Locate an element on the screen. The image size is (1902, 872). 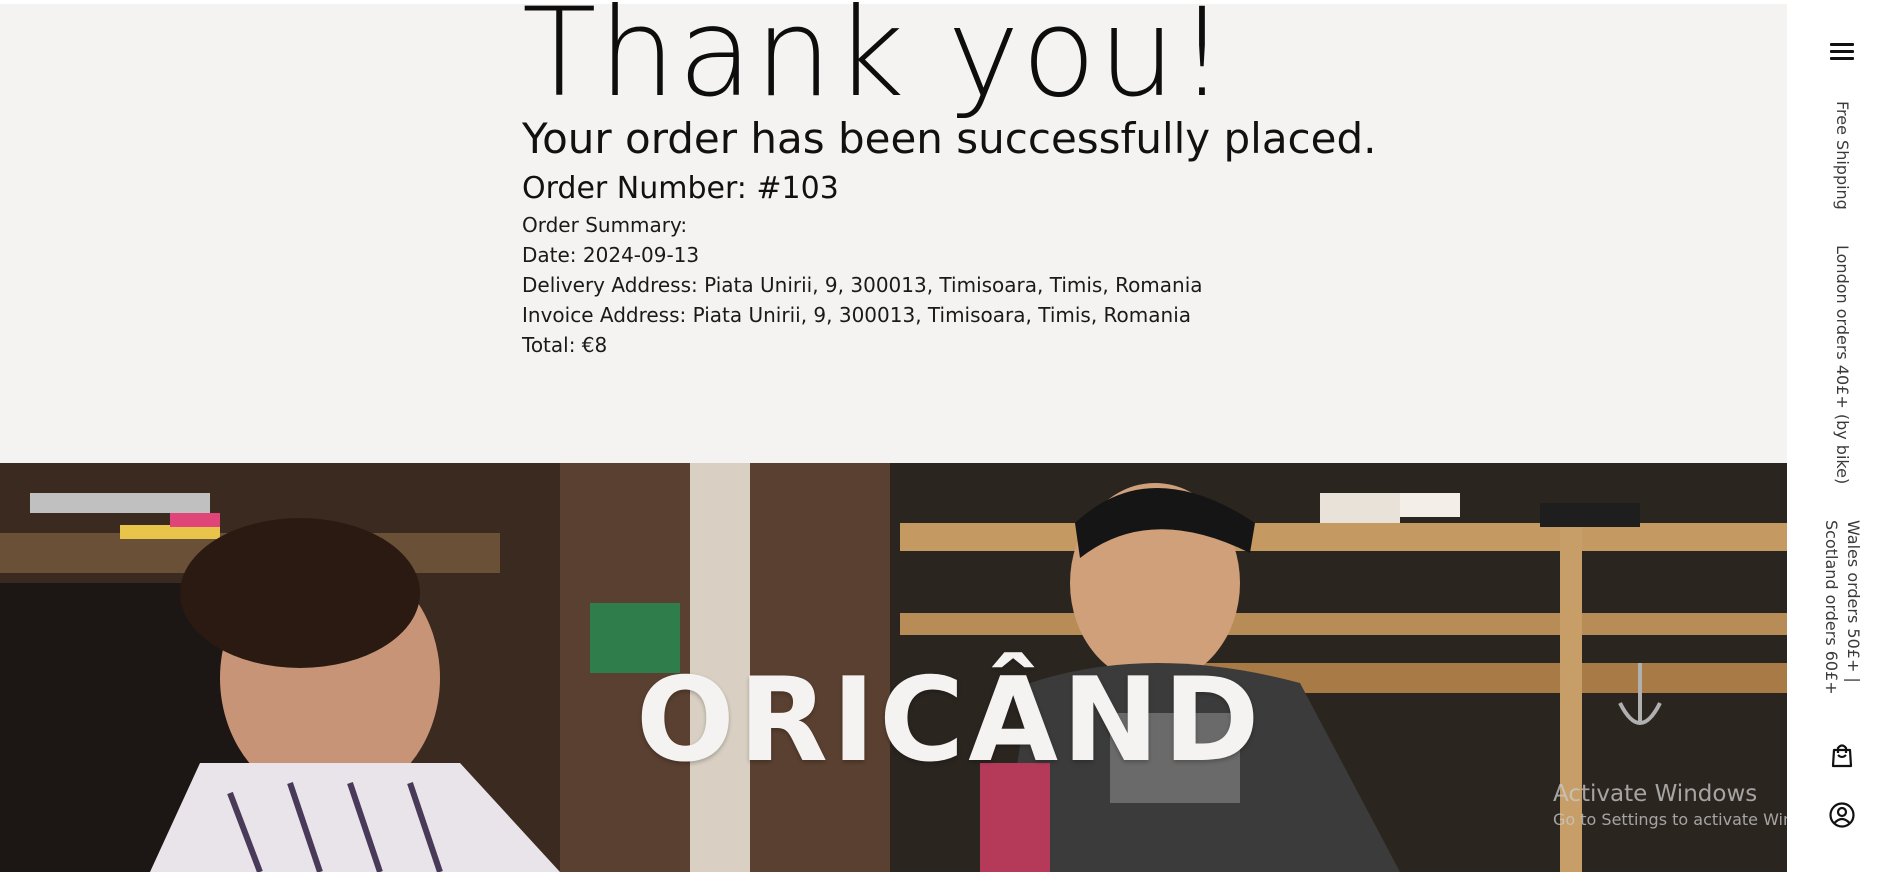
shipping-london-info: London orders 40£+ (by bike) is located at coordinates (1842, 365).